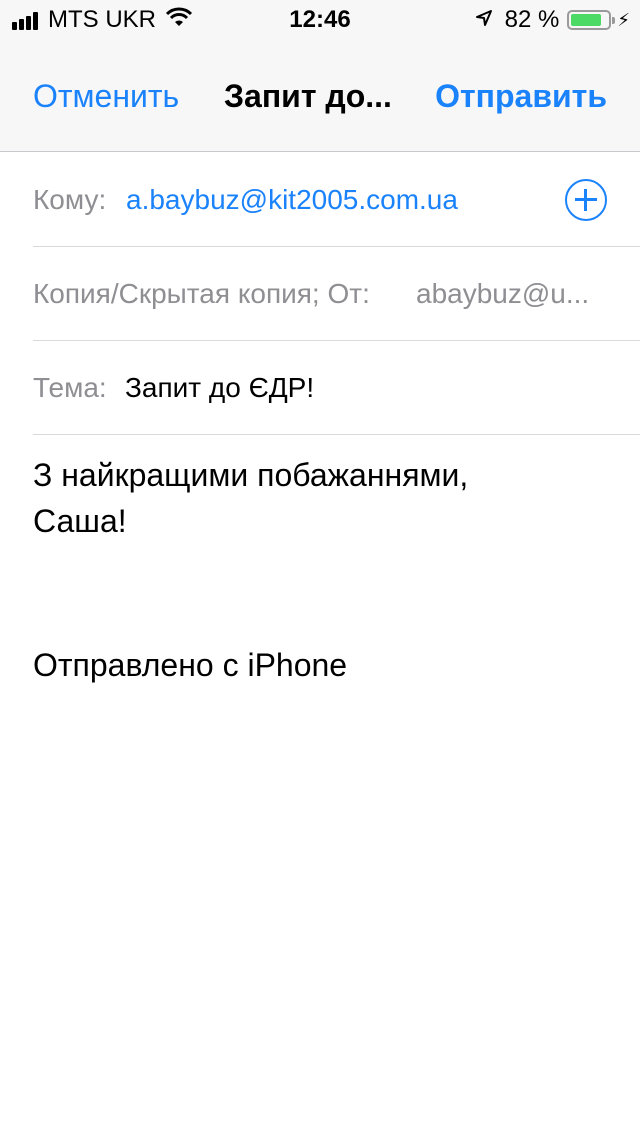 This screenshot has width=640, height=1136. What do you see at coordinates (318, 498) in the screenshot?
I see `message-body: З найкращими побажаннями, Саша!` at bounding box center [318, 498].